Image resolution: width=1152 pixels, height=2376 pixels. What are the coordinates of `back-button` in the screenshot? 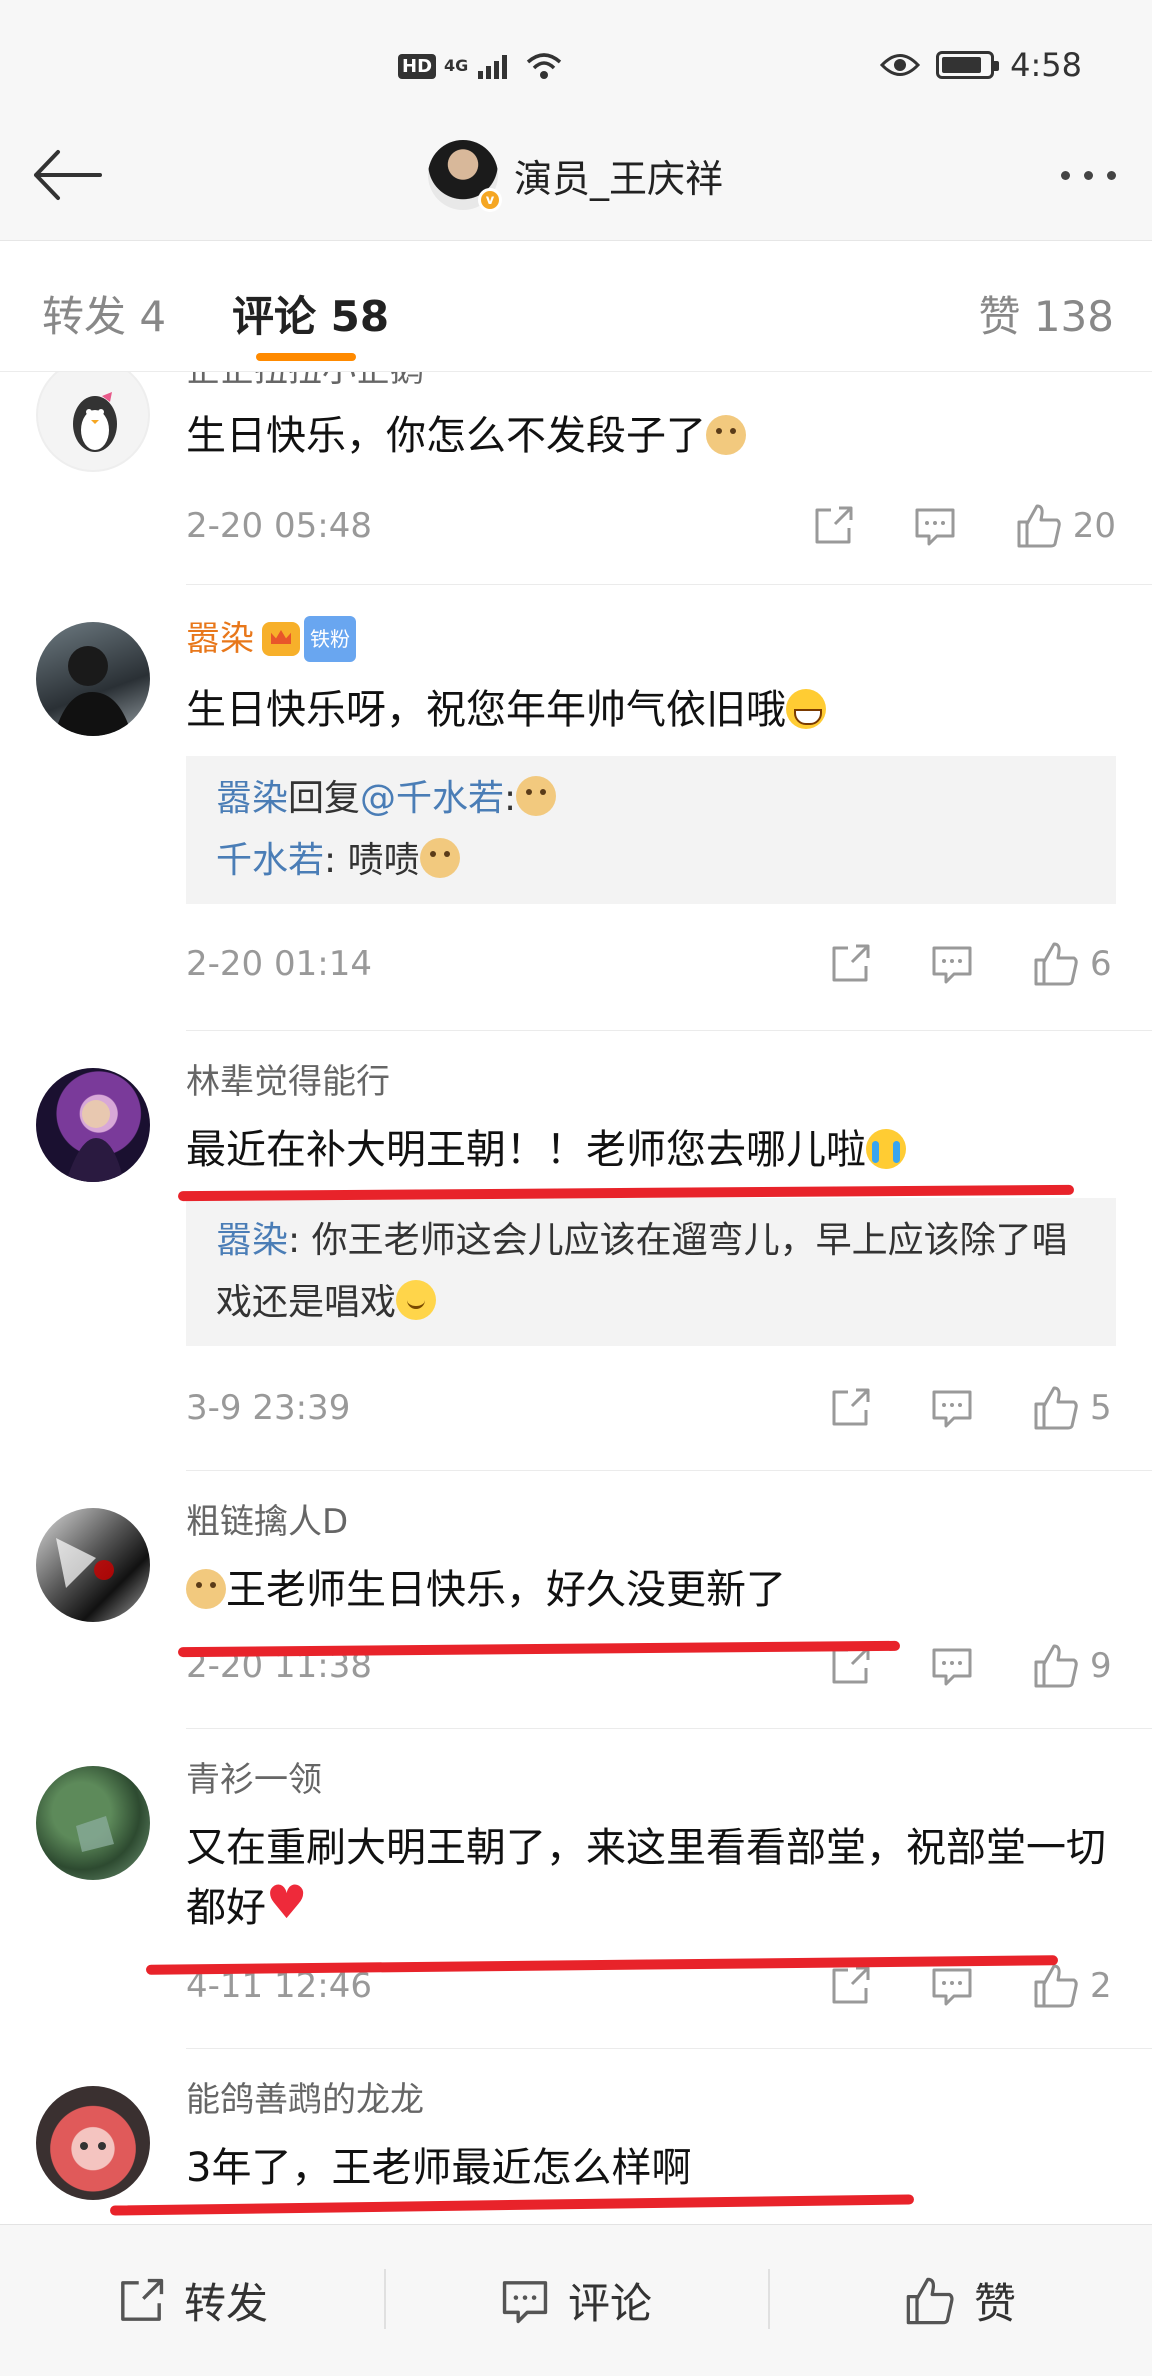 It's located at (68, 175).